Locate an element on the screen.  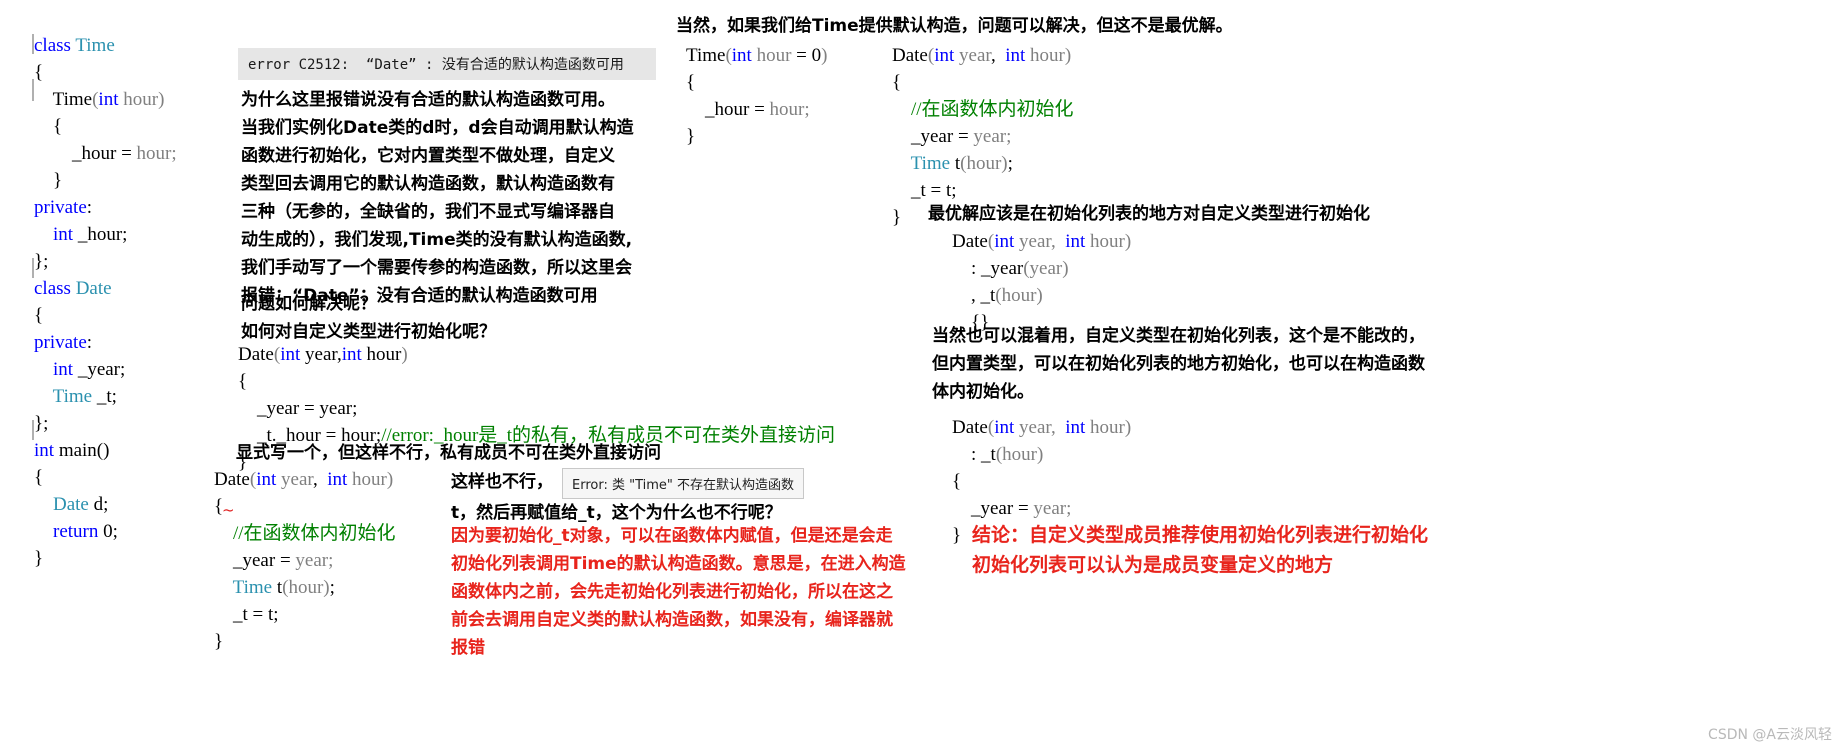
code-token: _year = year; is located at coordinates (298, 408).